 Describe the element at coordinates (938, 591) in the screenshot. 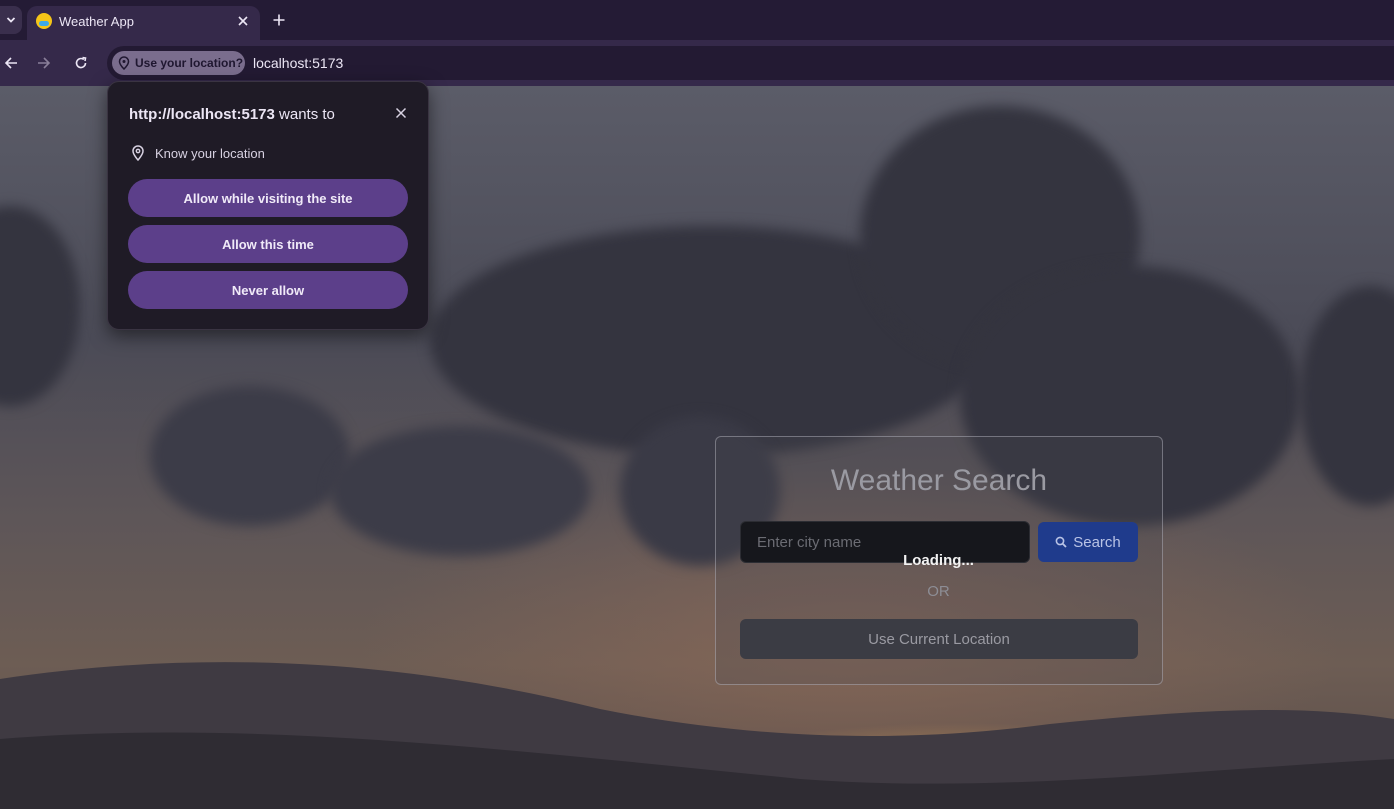

I see `or-divider: OR` at that location.